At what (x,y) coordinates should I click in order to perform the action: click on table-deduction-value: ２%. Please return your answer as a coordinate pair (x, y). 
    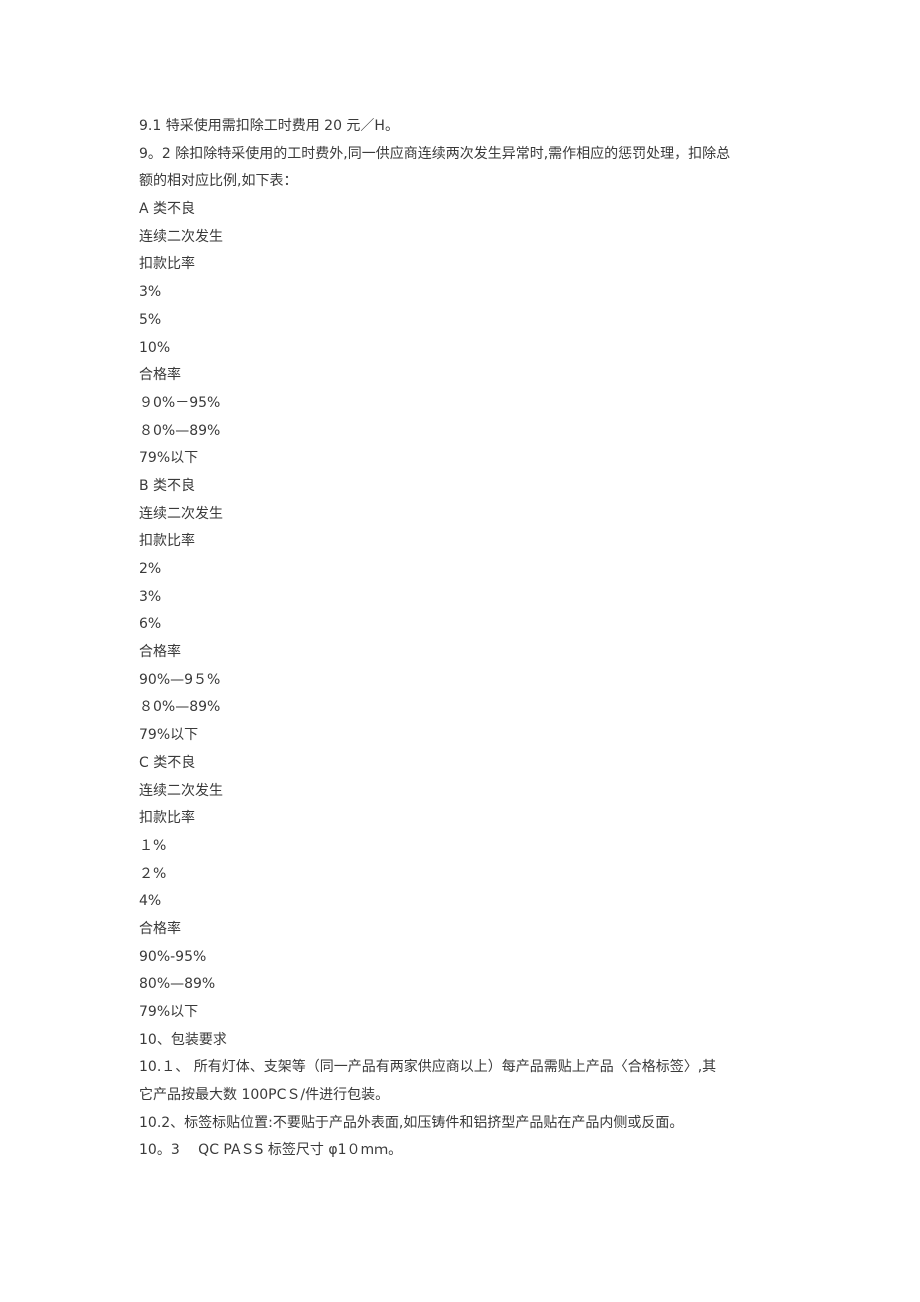
    Looking at the image, I should click on (153, 873).